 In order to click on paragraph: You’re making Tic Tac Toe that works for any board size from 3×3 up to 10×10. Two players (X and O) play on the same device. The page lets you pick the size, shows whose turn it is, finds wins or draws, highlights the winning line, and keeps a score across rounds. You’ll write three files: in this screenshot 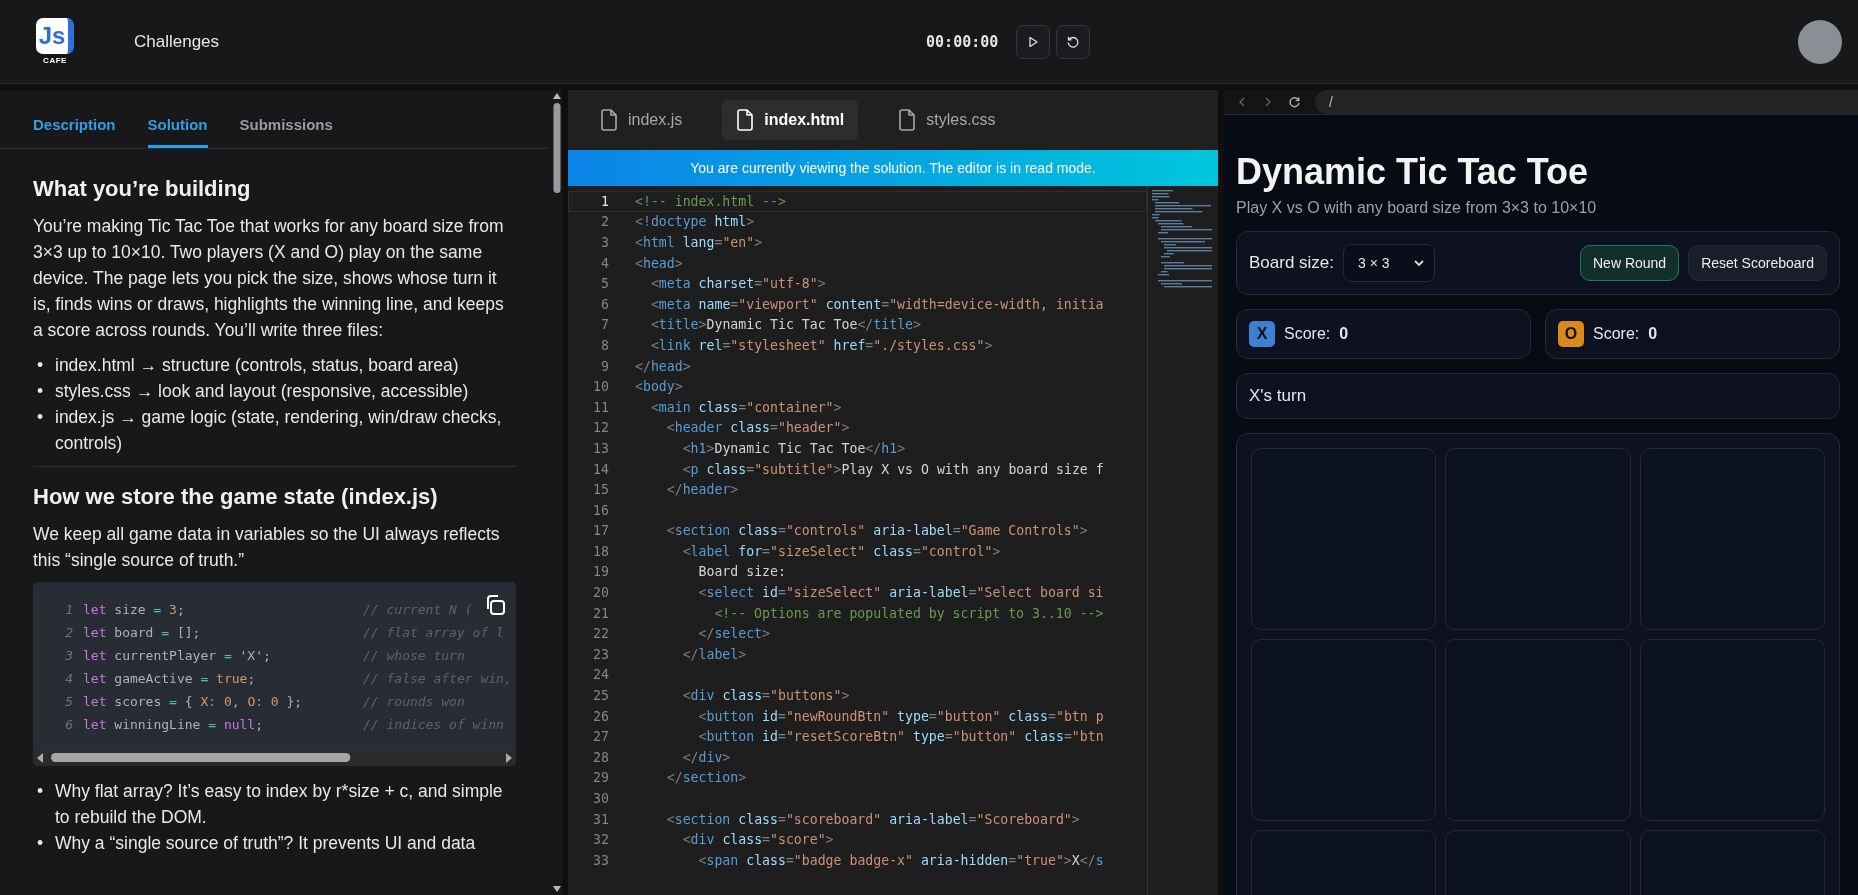, I will do `click(269, 278)`.